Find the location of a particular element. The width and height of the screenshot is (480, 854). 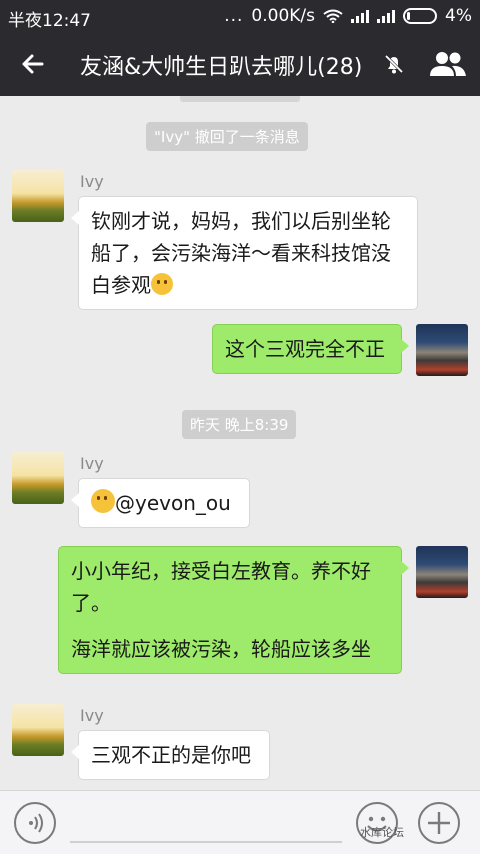

message-bubble-incoming: @yevon_ou is located at coordinates (160, 503).